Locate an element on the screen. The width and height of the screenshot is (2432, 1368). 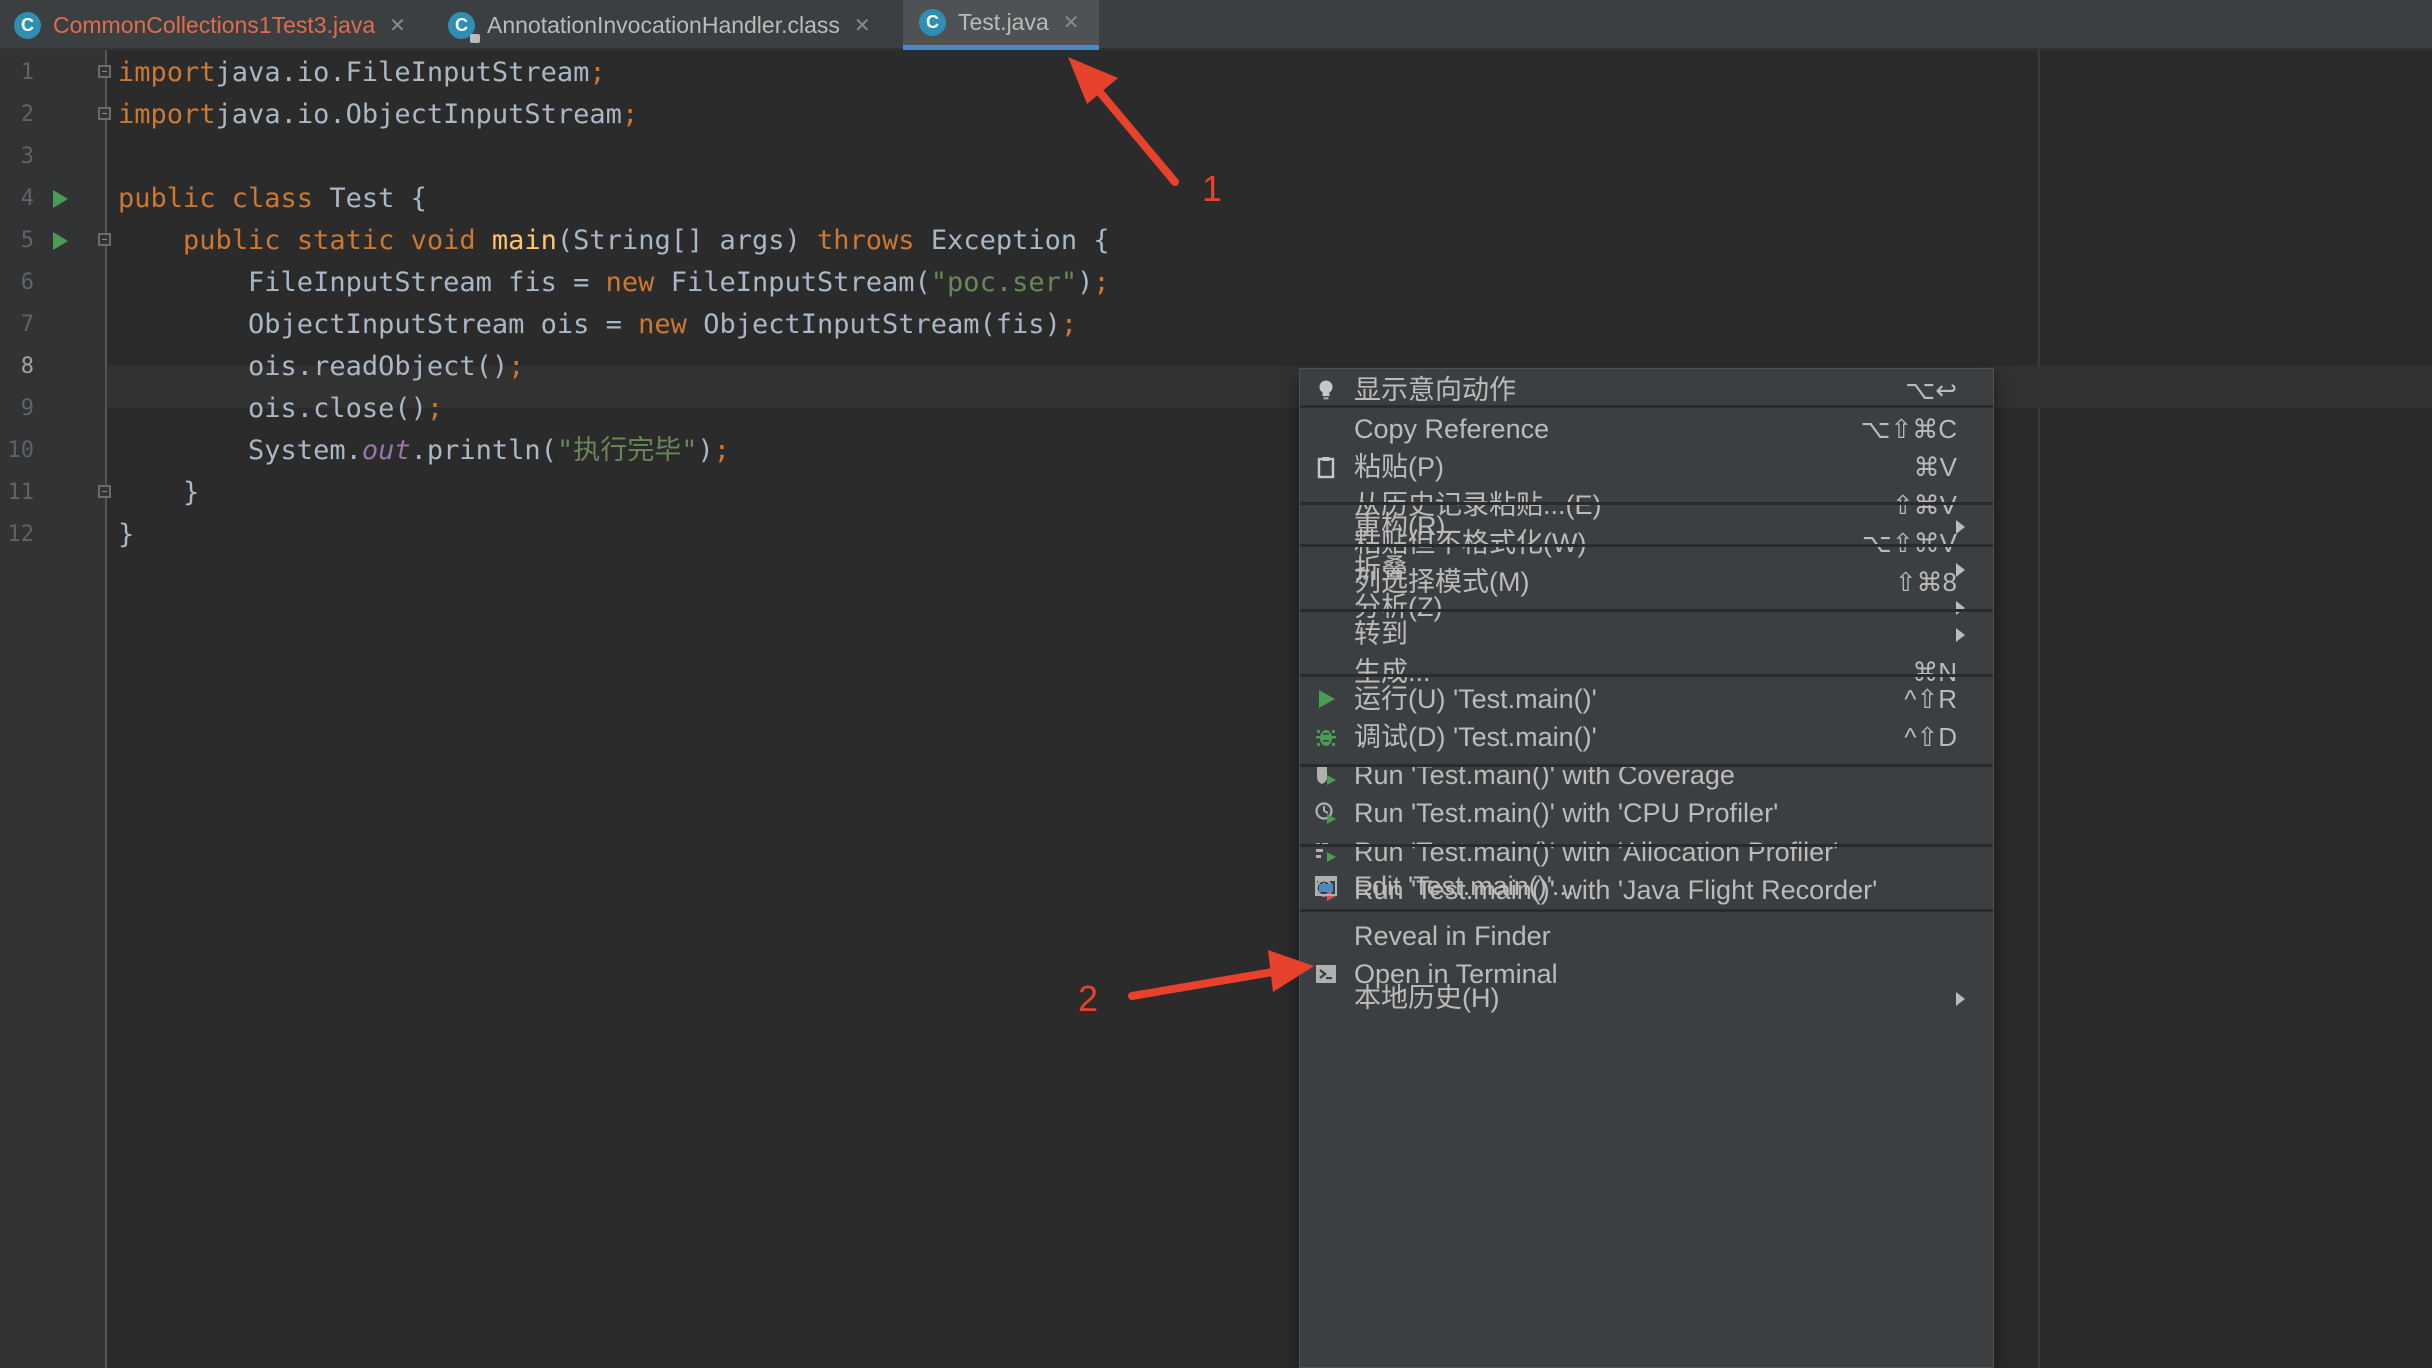
annotation-label-1: 1 is located at coordinates (1212, 188).